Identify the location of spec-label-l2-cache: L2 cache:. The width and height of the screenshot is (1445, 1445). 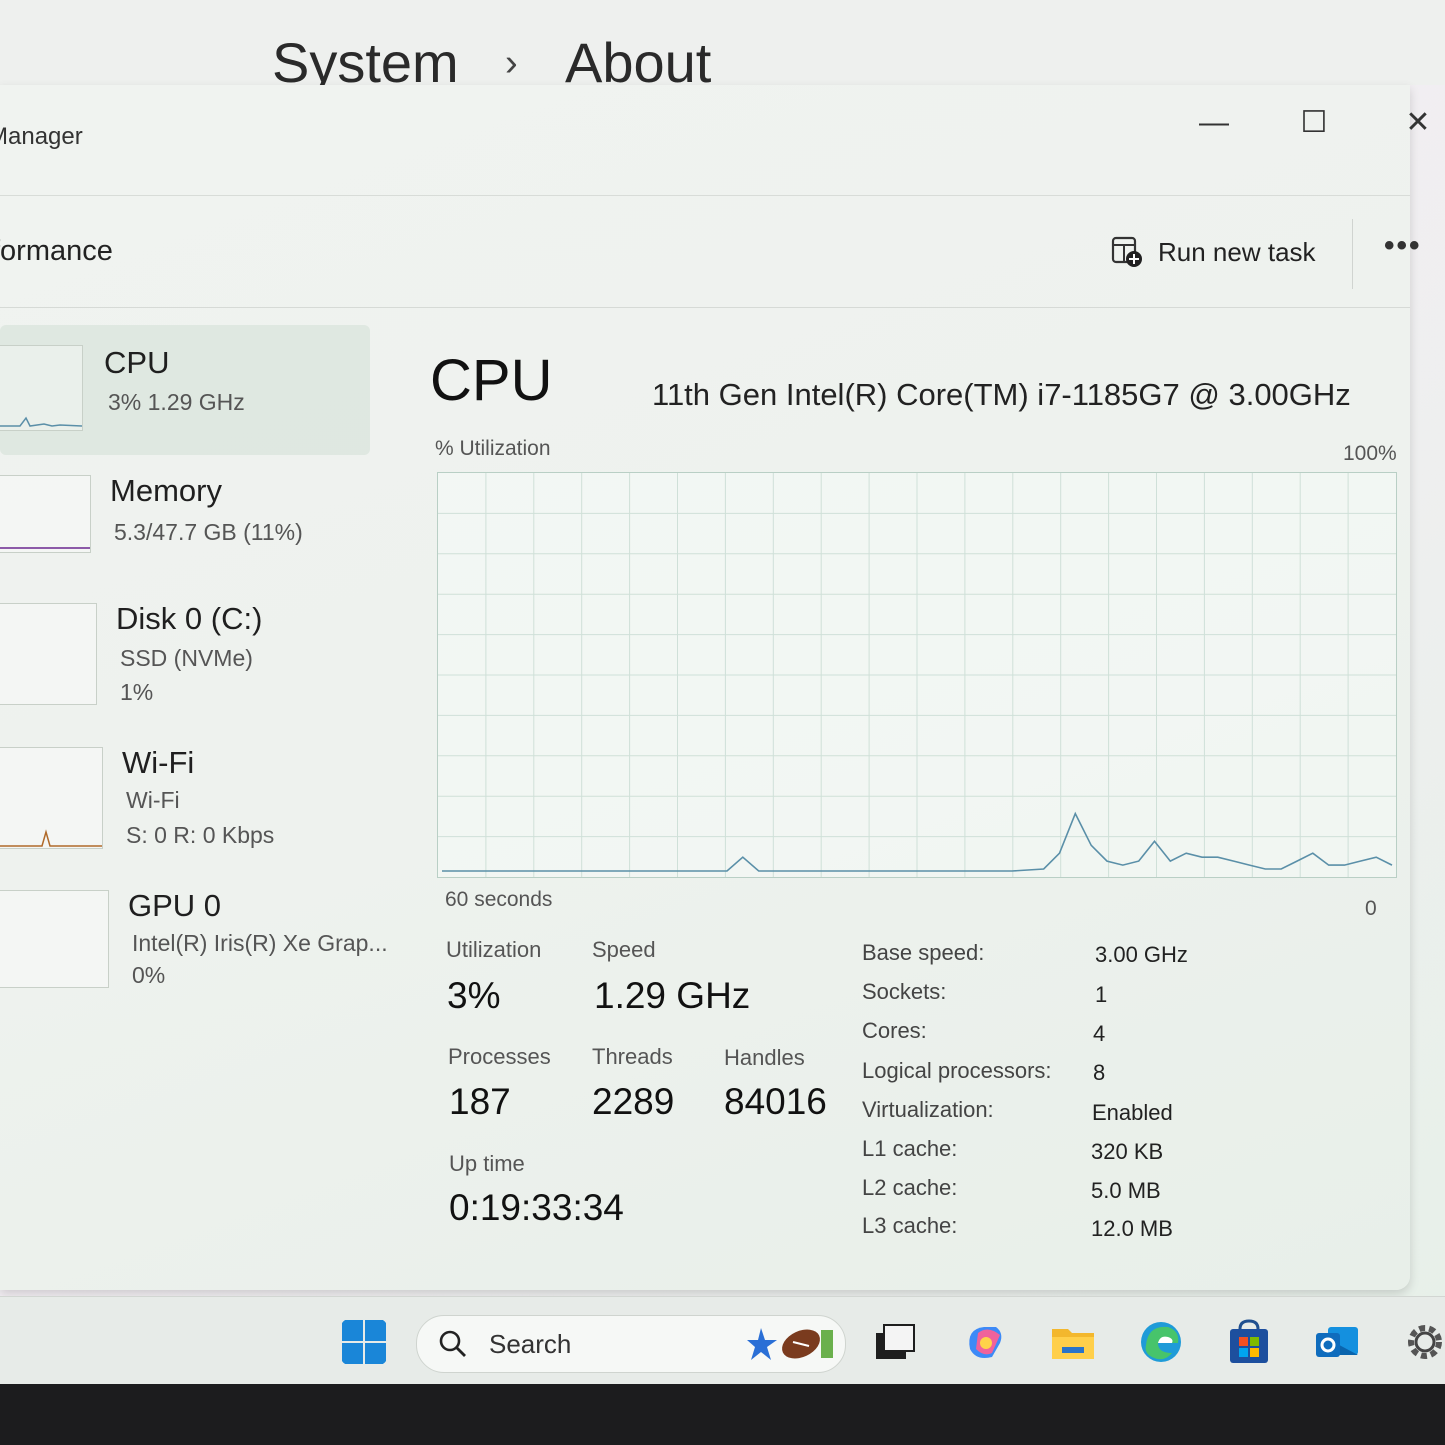
(910, 1187).